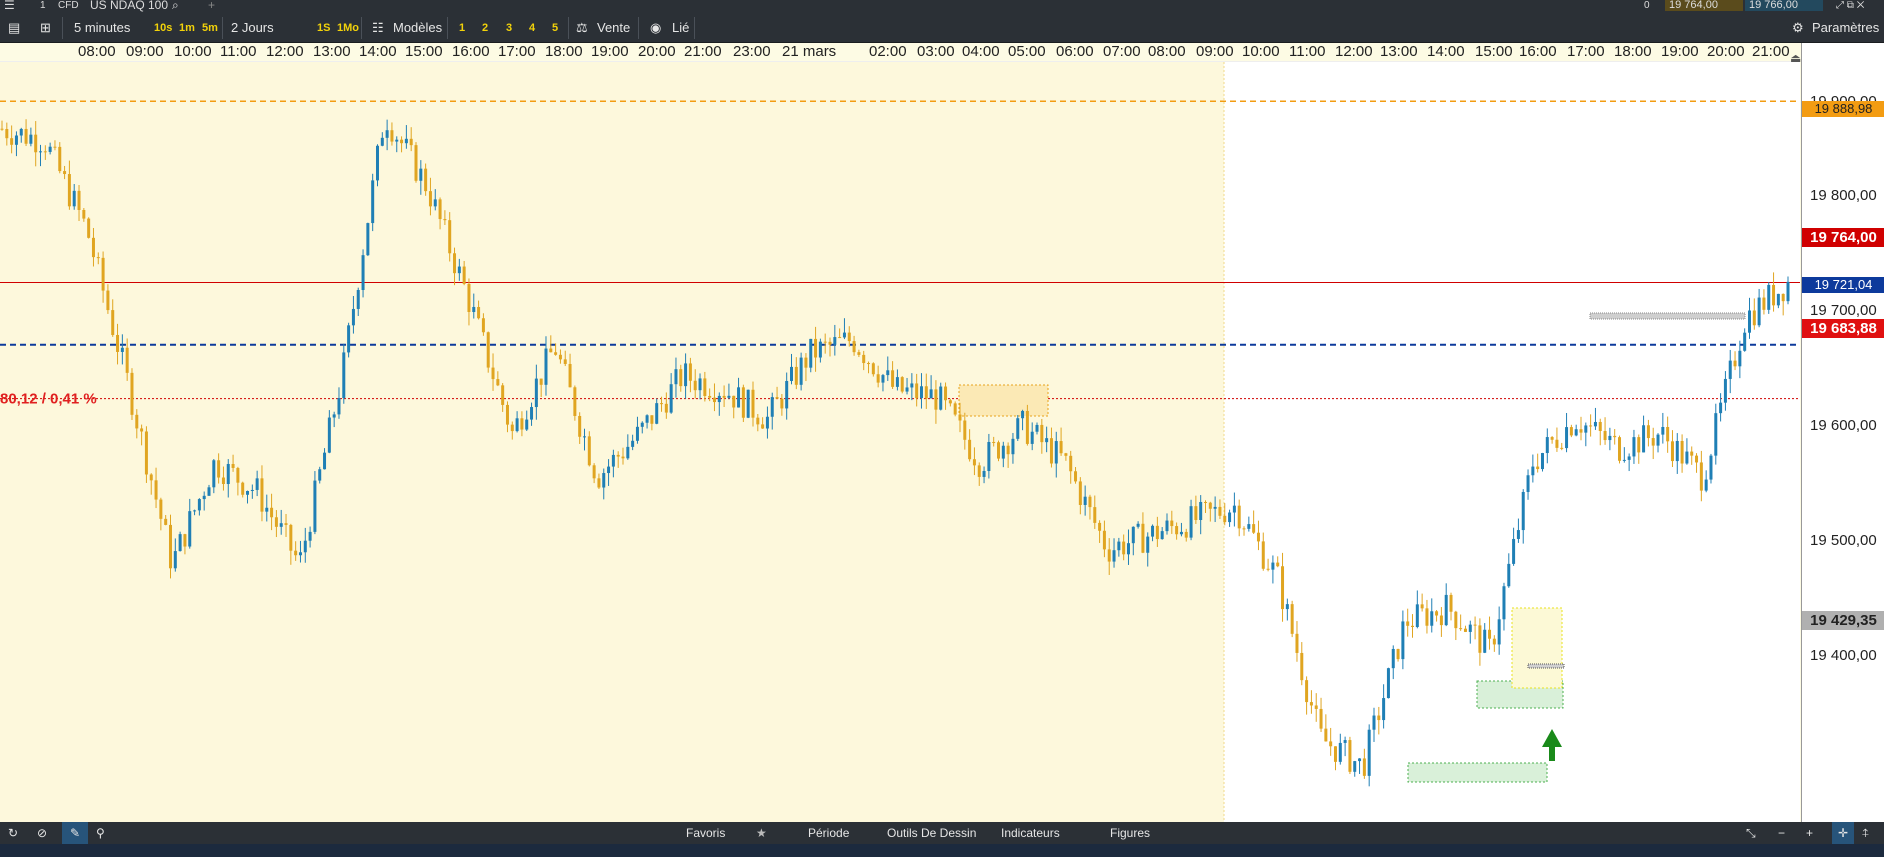  Describe the element at coordinates (1845, 28) in the screenshot. I see `settings-button: Paramètres` at that location.